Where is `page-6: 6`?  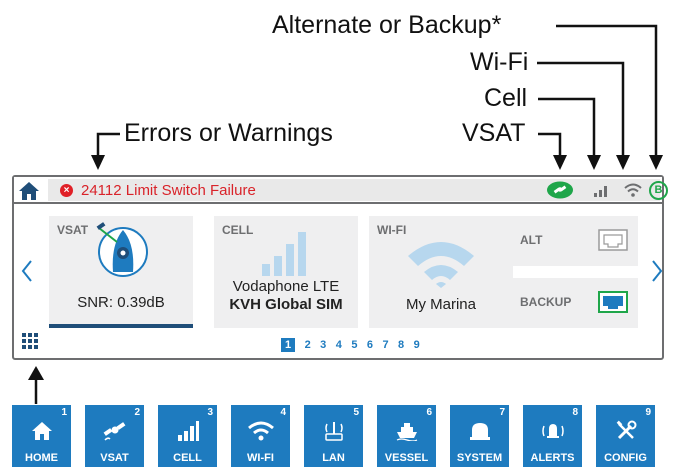 page-6: 6 is located at coordinates (370, 345).